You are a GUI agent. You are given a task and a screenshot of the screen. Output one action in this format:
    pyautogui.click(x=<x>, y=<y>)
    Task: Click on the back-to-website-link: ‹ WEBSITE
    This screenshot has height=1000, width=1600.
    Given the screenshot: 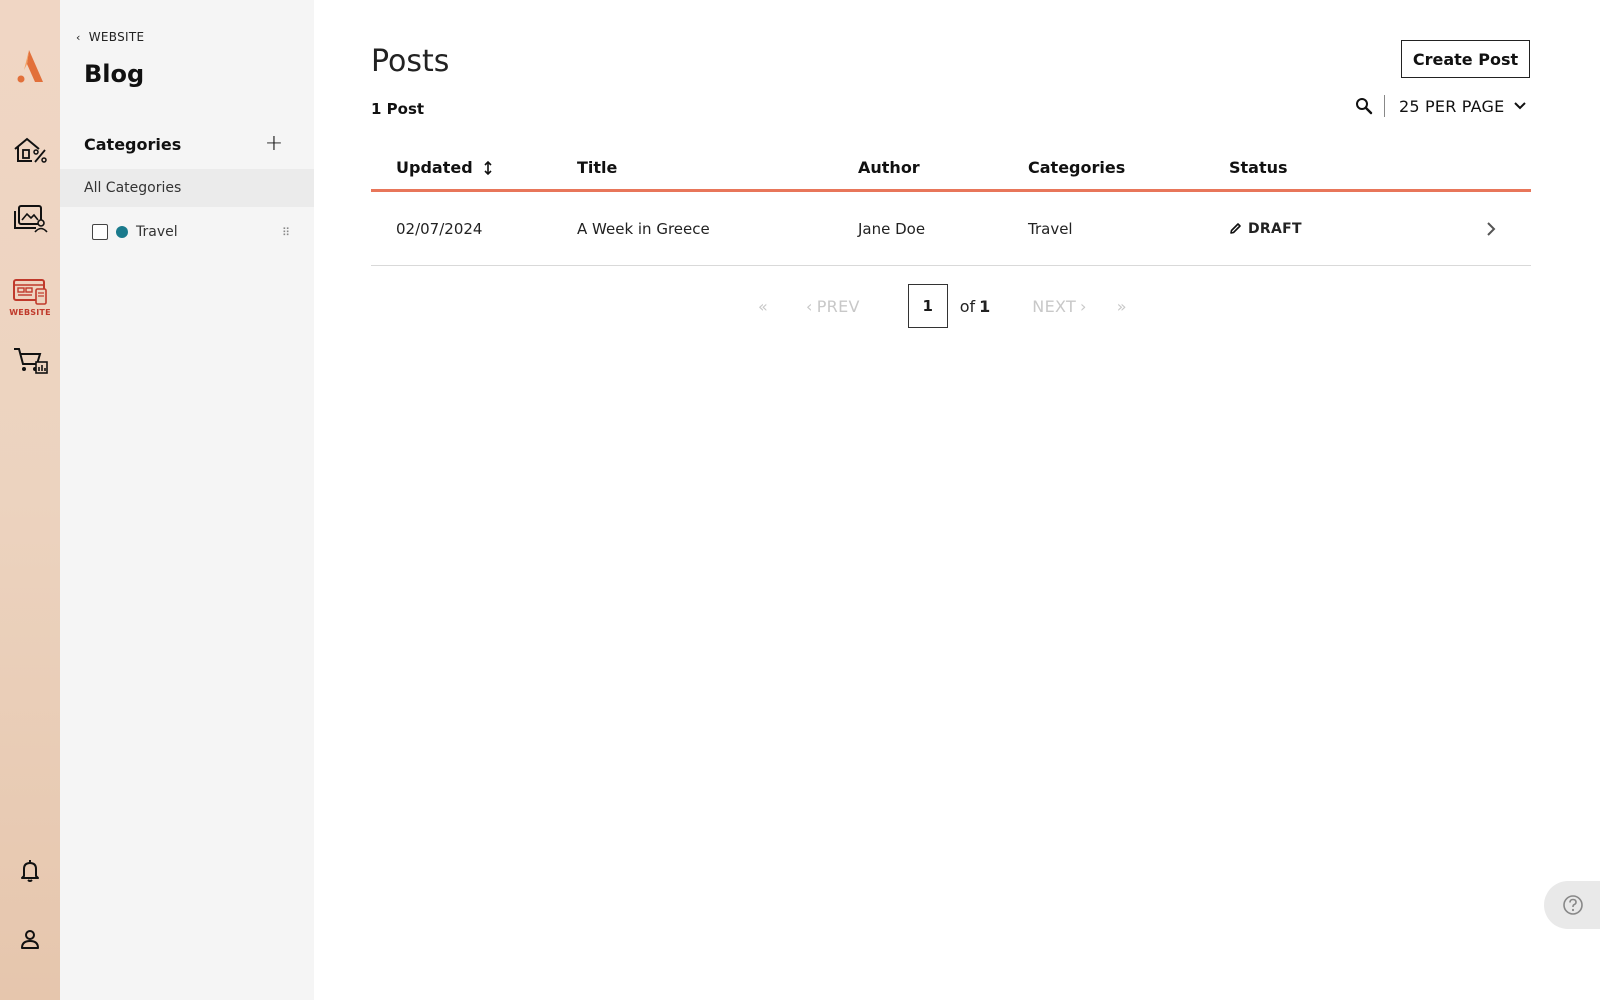 What is the action you would take?
    pyautogui.click(x=110, y=37)
    